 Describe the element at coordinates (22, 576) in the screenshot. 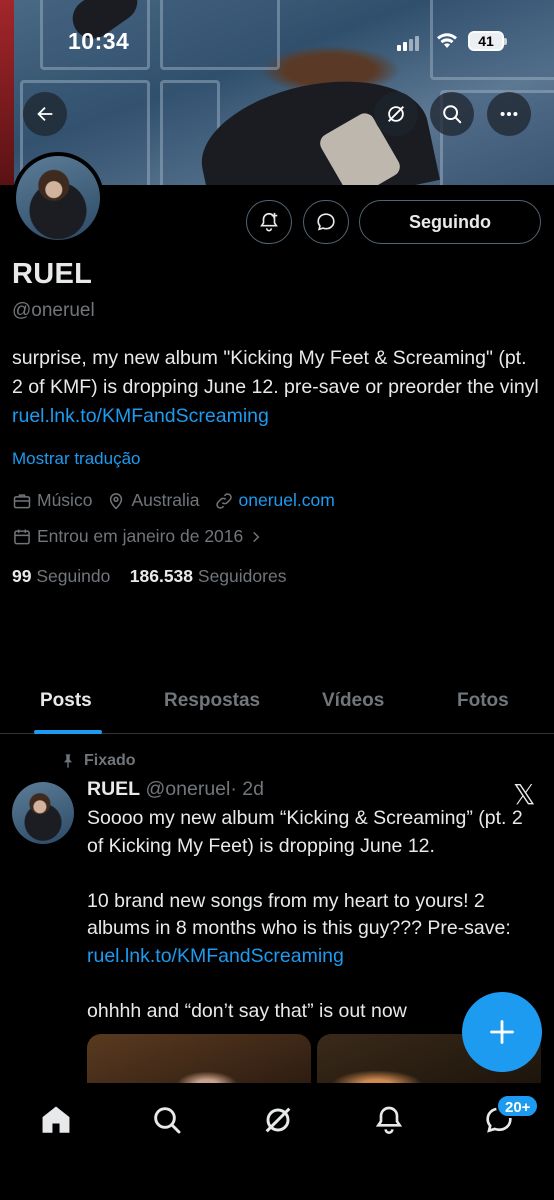

I see `following-count: 99` at that location.